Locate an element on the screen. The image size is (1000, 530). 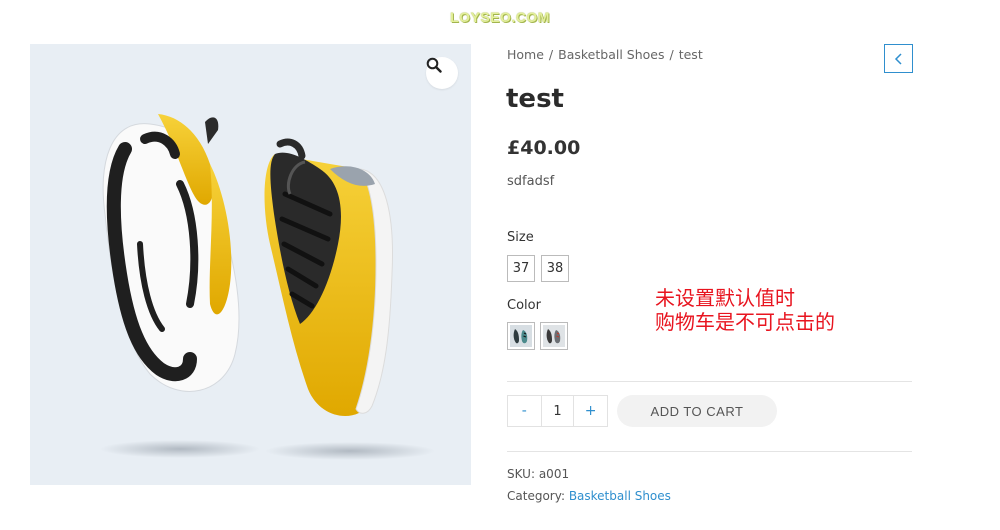
left-shoe is located at coordinates (171, 253).